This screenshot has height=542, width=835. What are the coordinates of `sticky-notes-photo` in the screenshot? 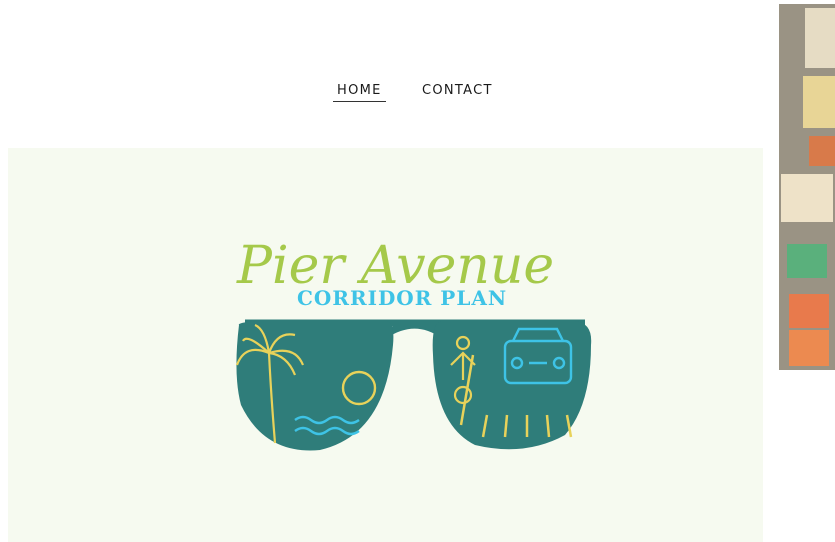 It's located at (807, 187).